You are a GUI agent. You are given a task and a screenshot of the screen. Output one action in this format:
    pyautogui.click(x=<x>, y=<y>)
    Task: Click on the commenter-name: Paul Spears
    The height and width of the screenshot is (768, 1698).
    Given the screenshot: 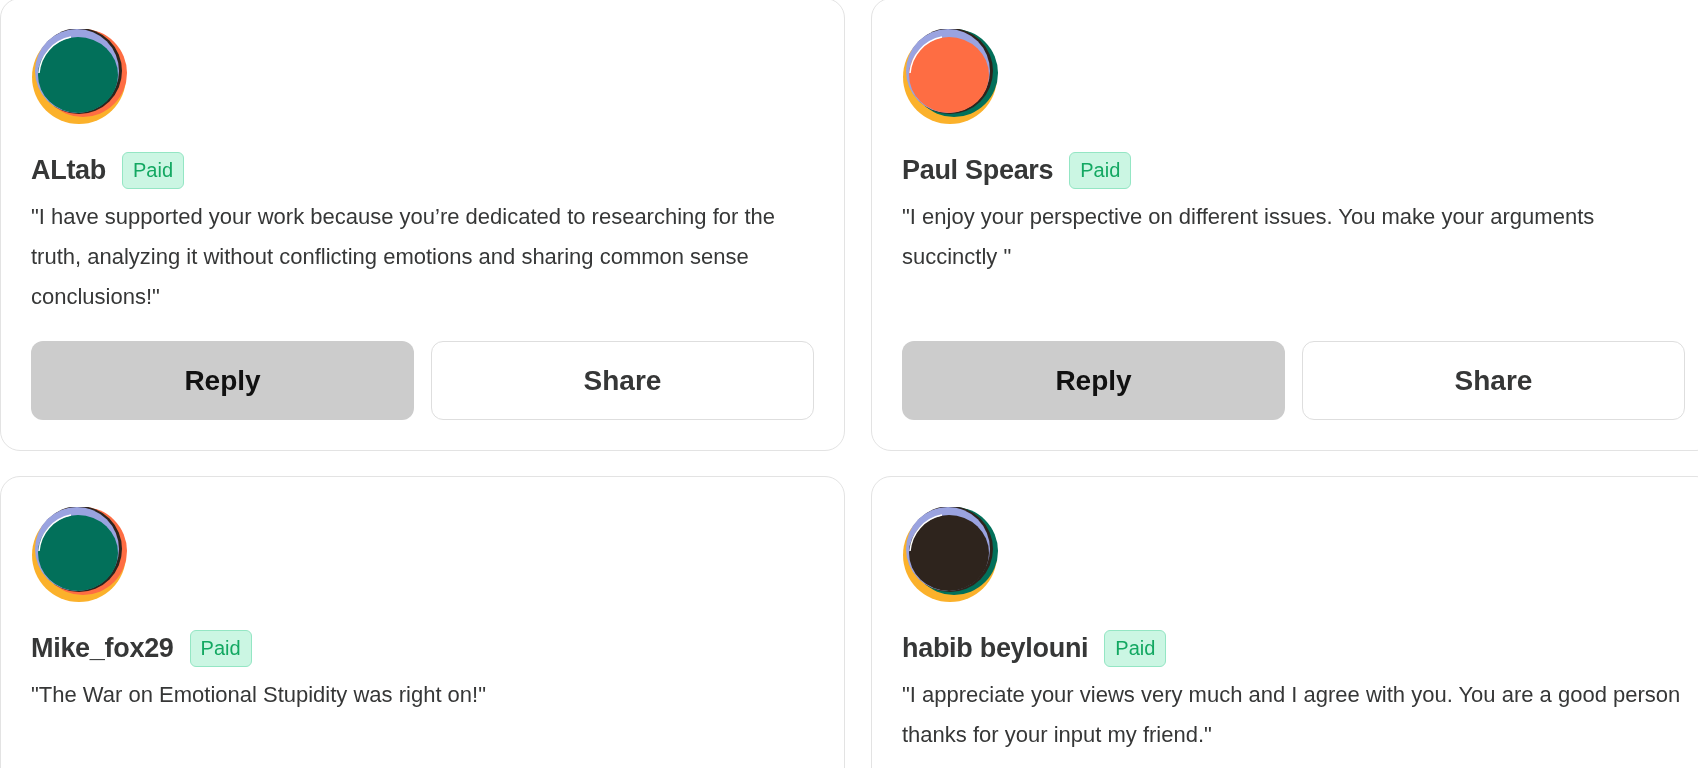 What is the action you would take?
    pyautogui.click(x=978, y=170)
    